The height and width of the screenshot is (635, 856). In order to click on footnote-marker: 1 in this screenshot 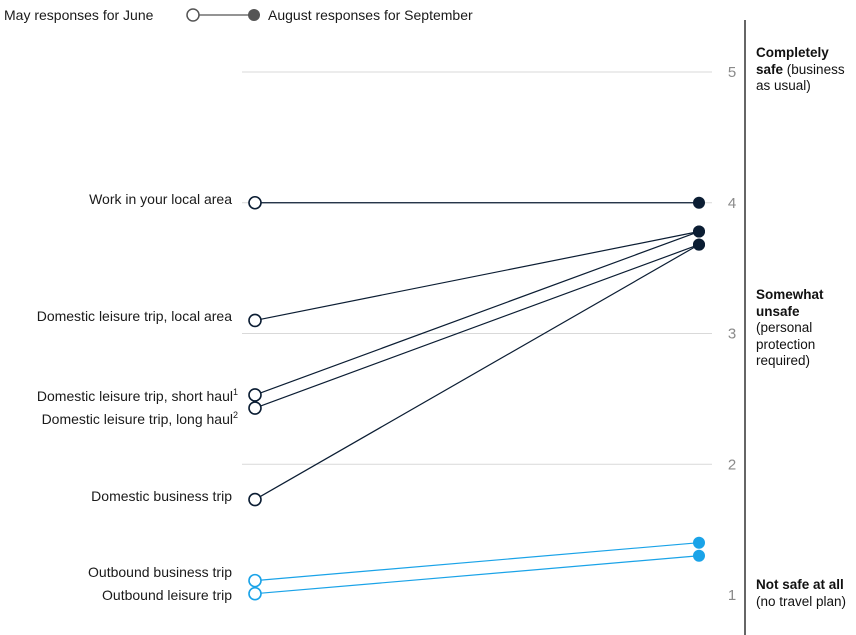, I will do `click(235, 392)`.